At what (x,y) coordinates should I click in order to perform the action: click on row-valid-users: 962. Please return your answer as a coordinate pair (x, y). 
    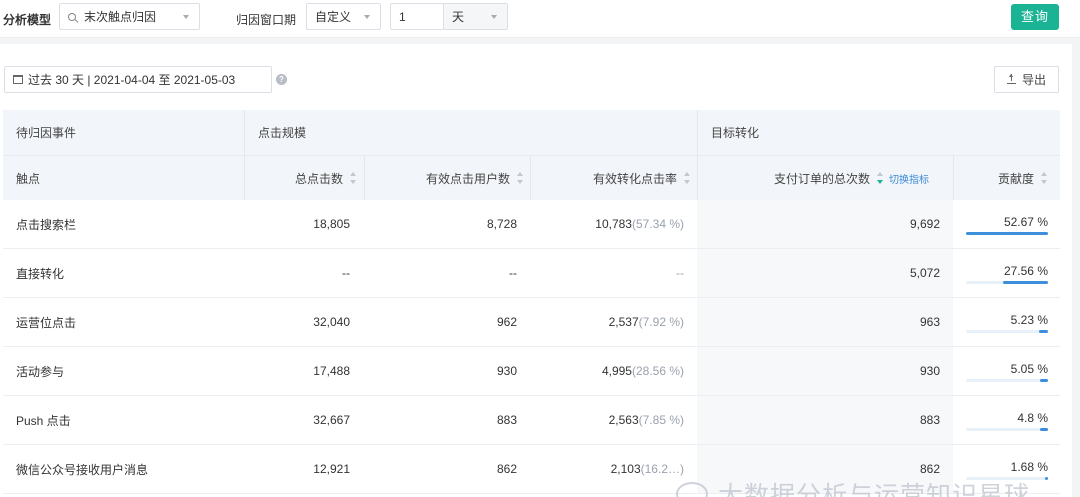
    Looking at the image, I should click on (506, 322).